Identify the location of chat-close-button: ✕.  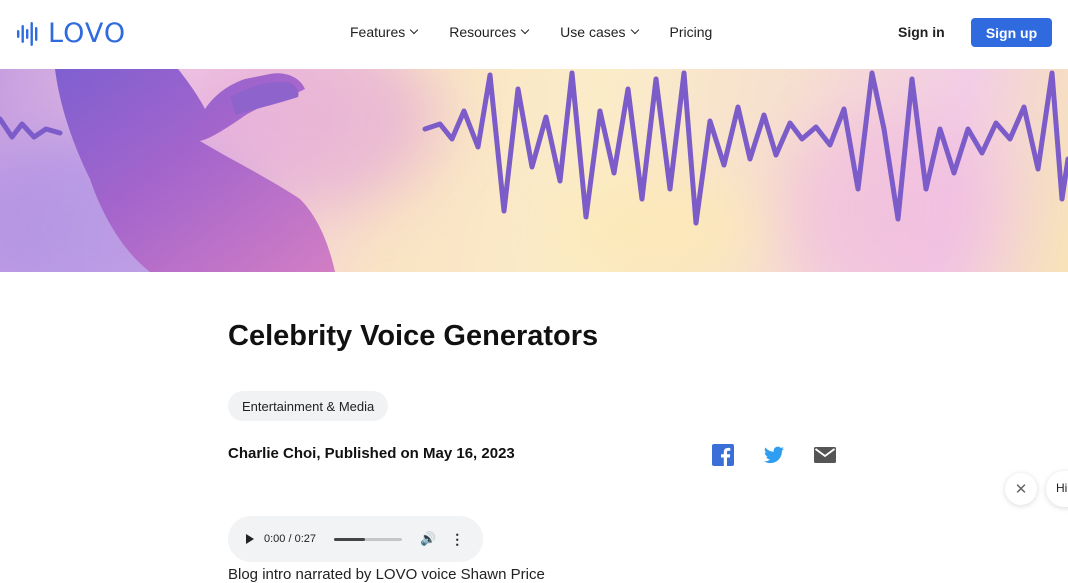
(1021, 489).